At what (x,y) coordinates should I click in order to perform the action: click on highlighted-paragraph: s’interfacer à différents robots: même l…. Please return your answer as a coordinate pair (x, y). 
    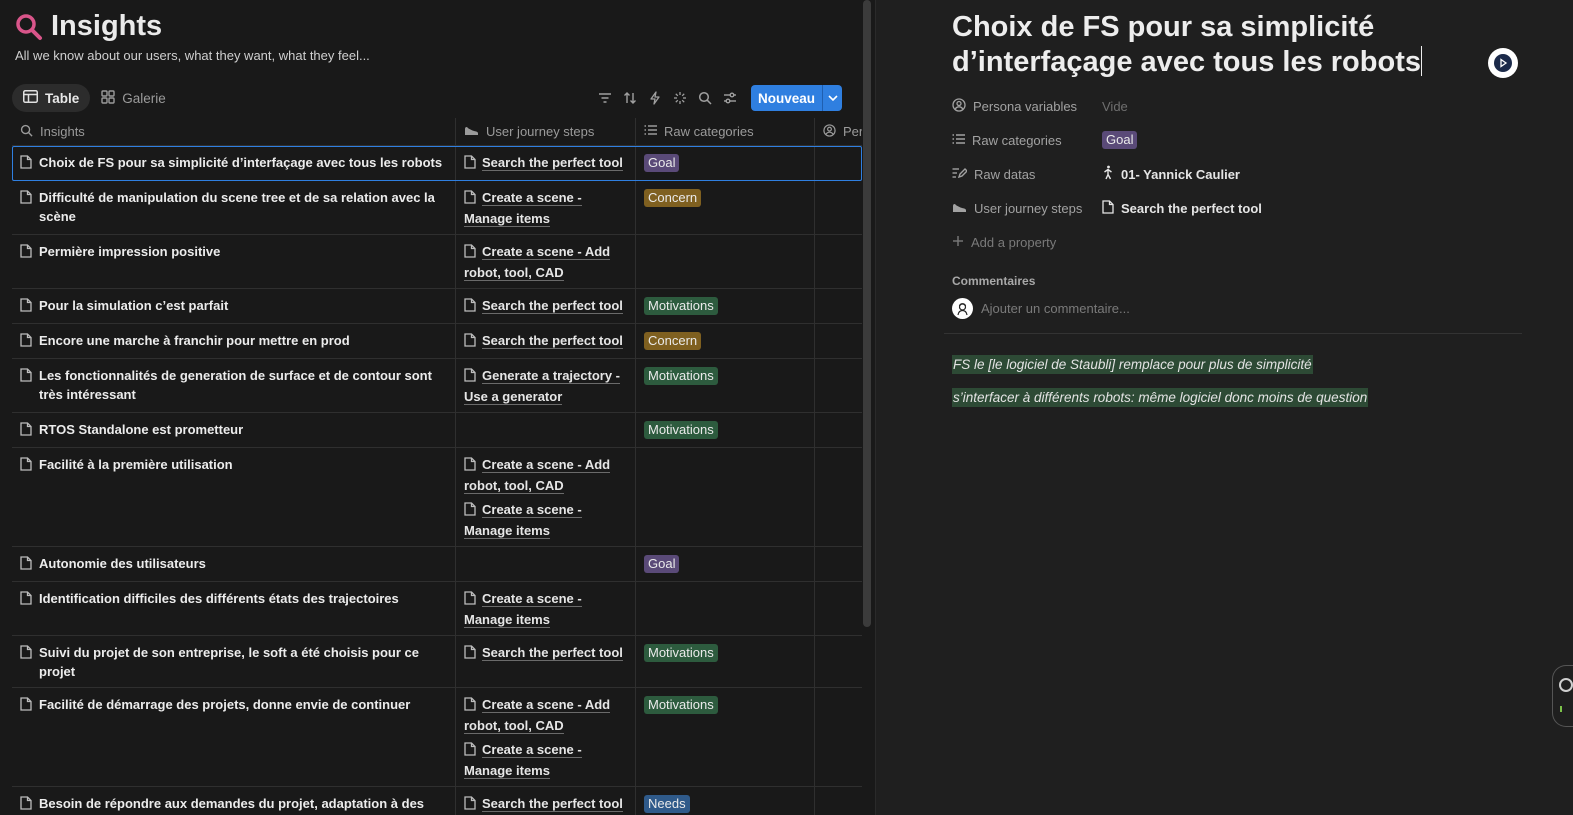
    Looking at the image, I should click on (1160, 397).